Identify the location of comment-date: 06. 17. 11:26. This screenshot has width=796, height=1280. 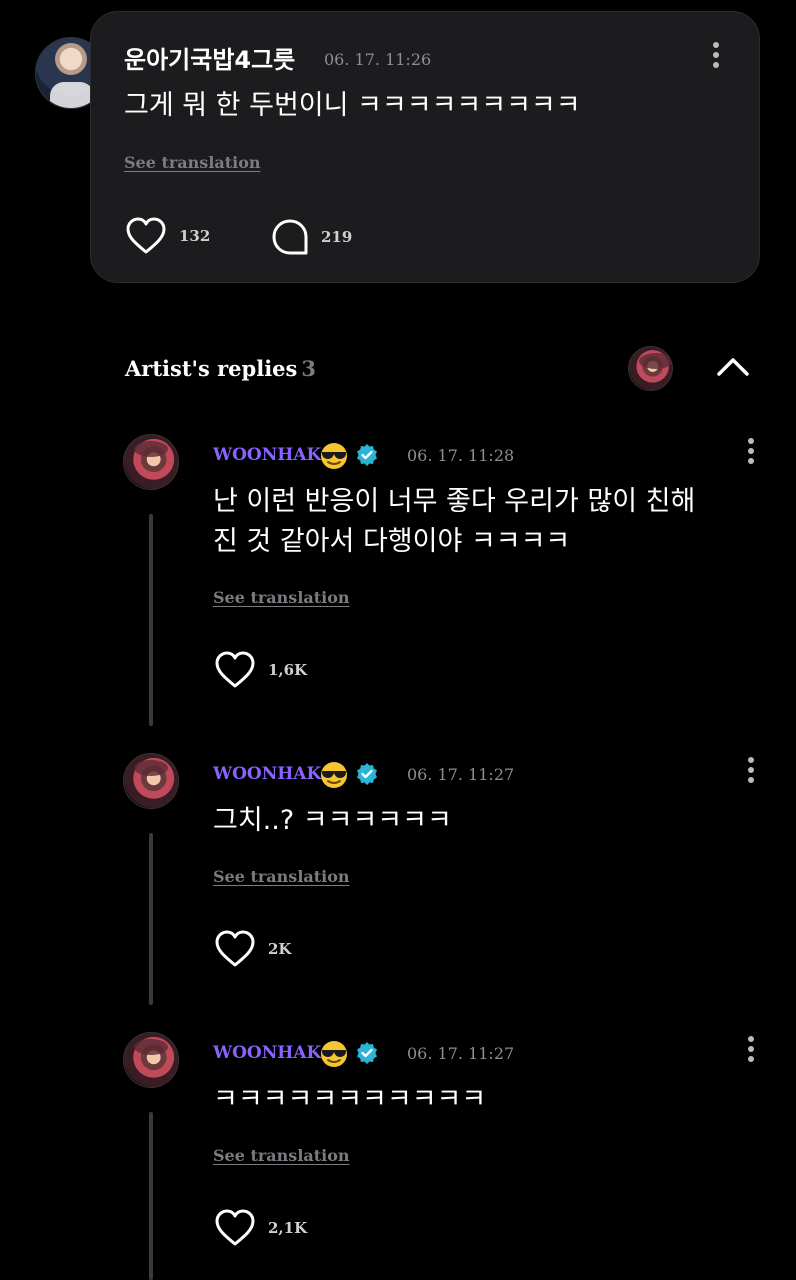
(378, 59).